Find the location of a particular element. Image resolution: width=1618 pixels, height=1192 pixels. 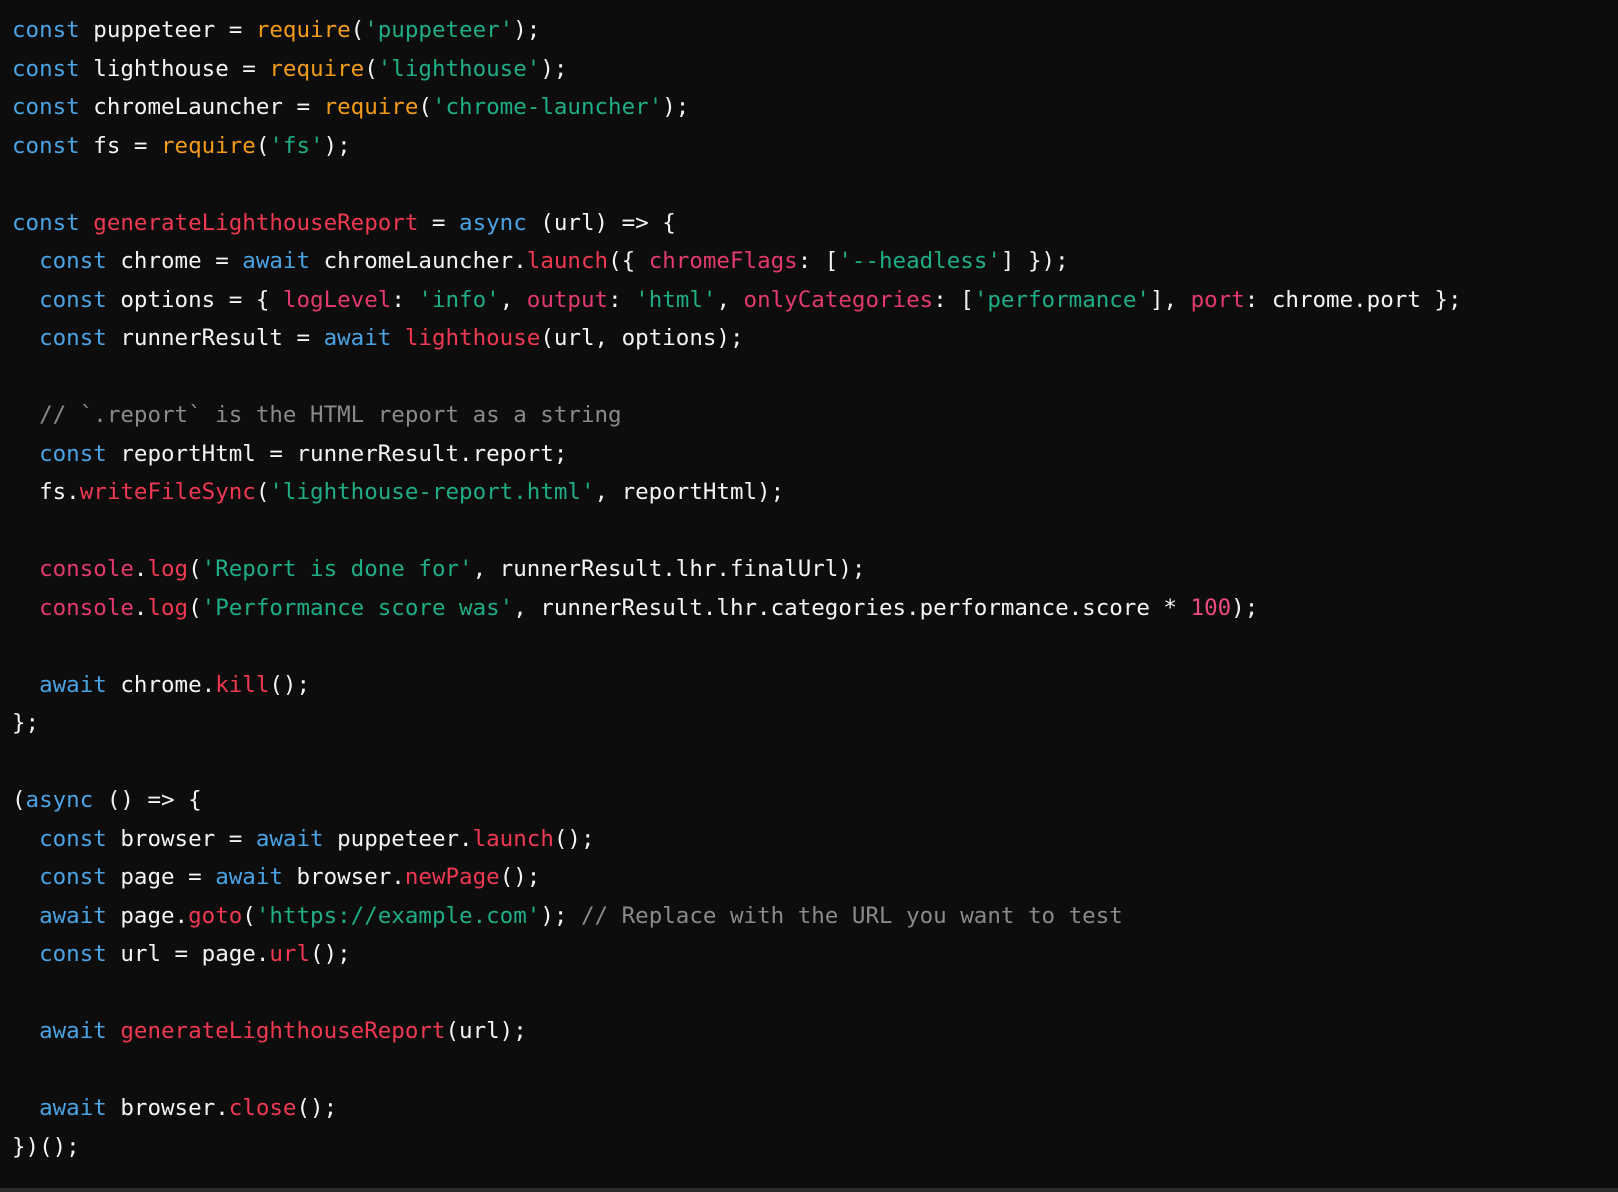

code-token: page = is located at coordinates (161, 877).